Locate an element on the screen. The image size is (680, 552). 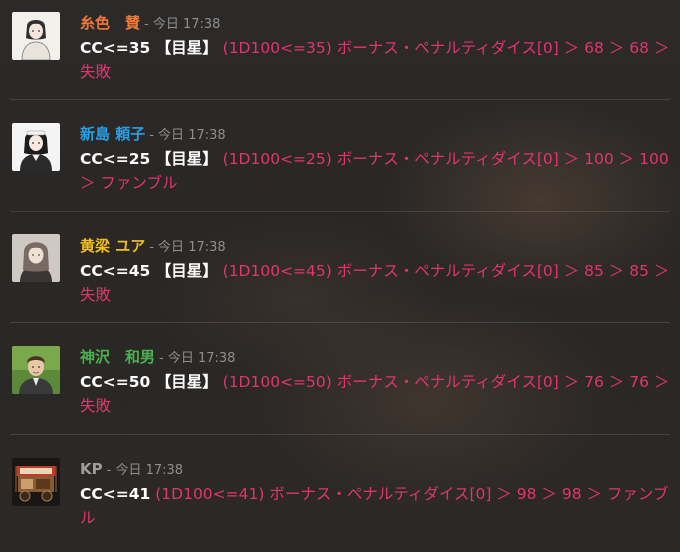
speaker-name: 新島 頼子 is located at coordinates (112, 134).